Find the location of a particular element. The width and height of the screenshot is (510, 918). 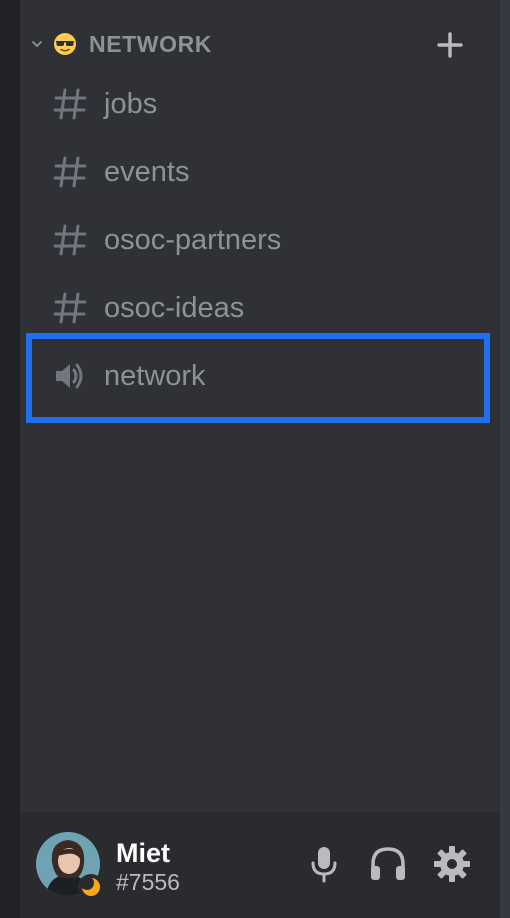

idle-status-icon is located at coordinates (91, 887).